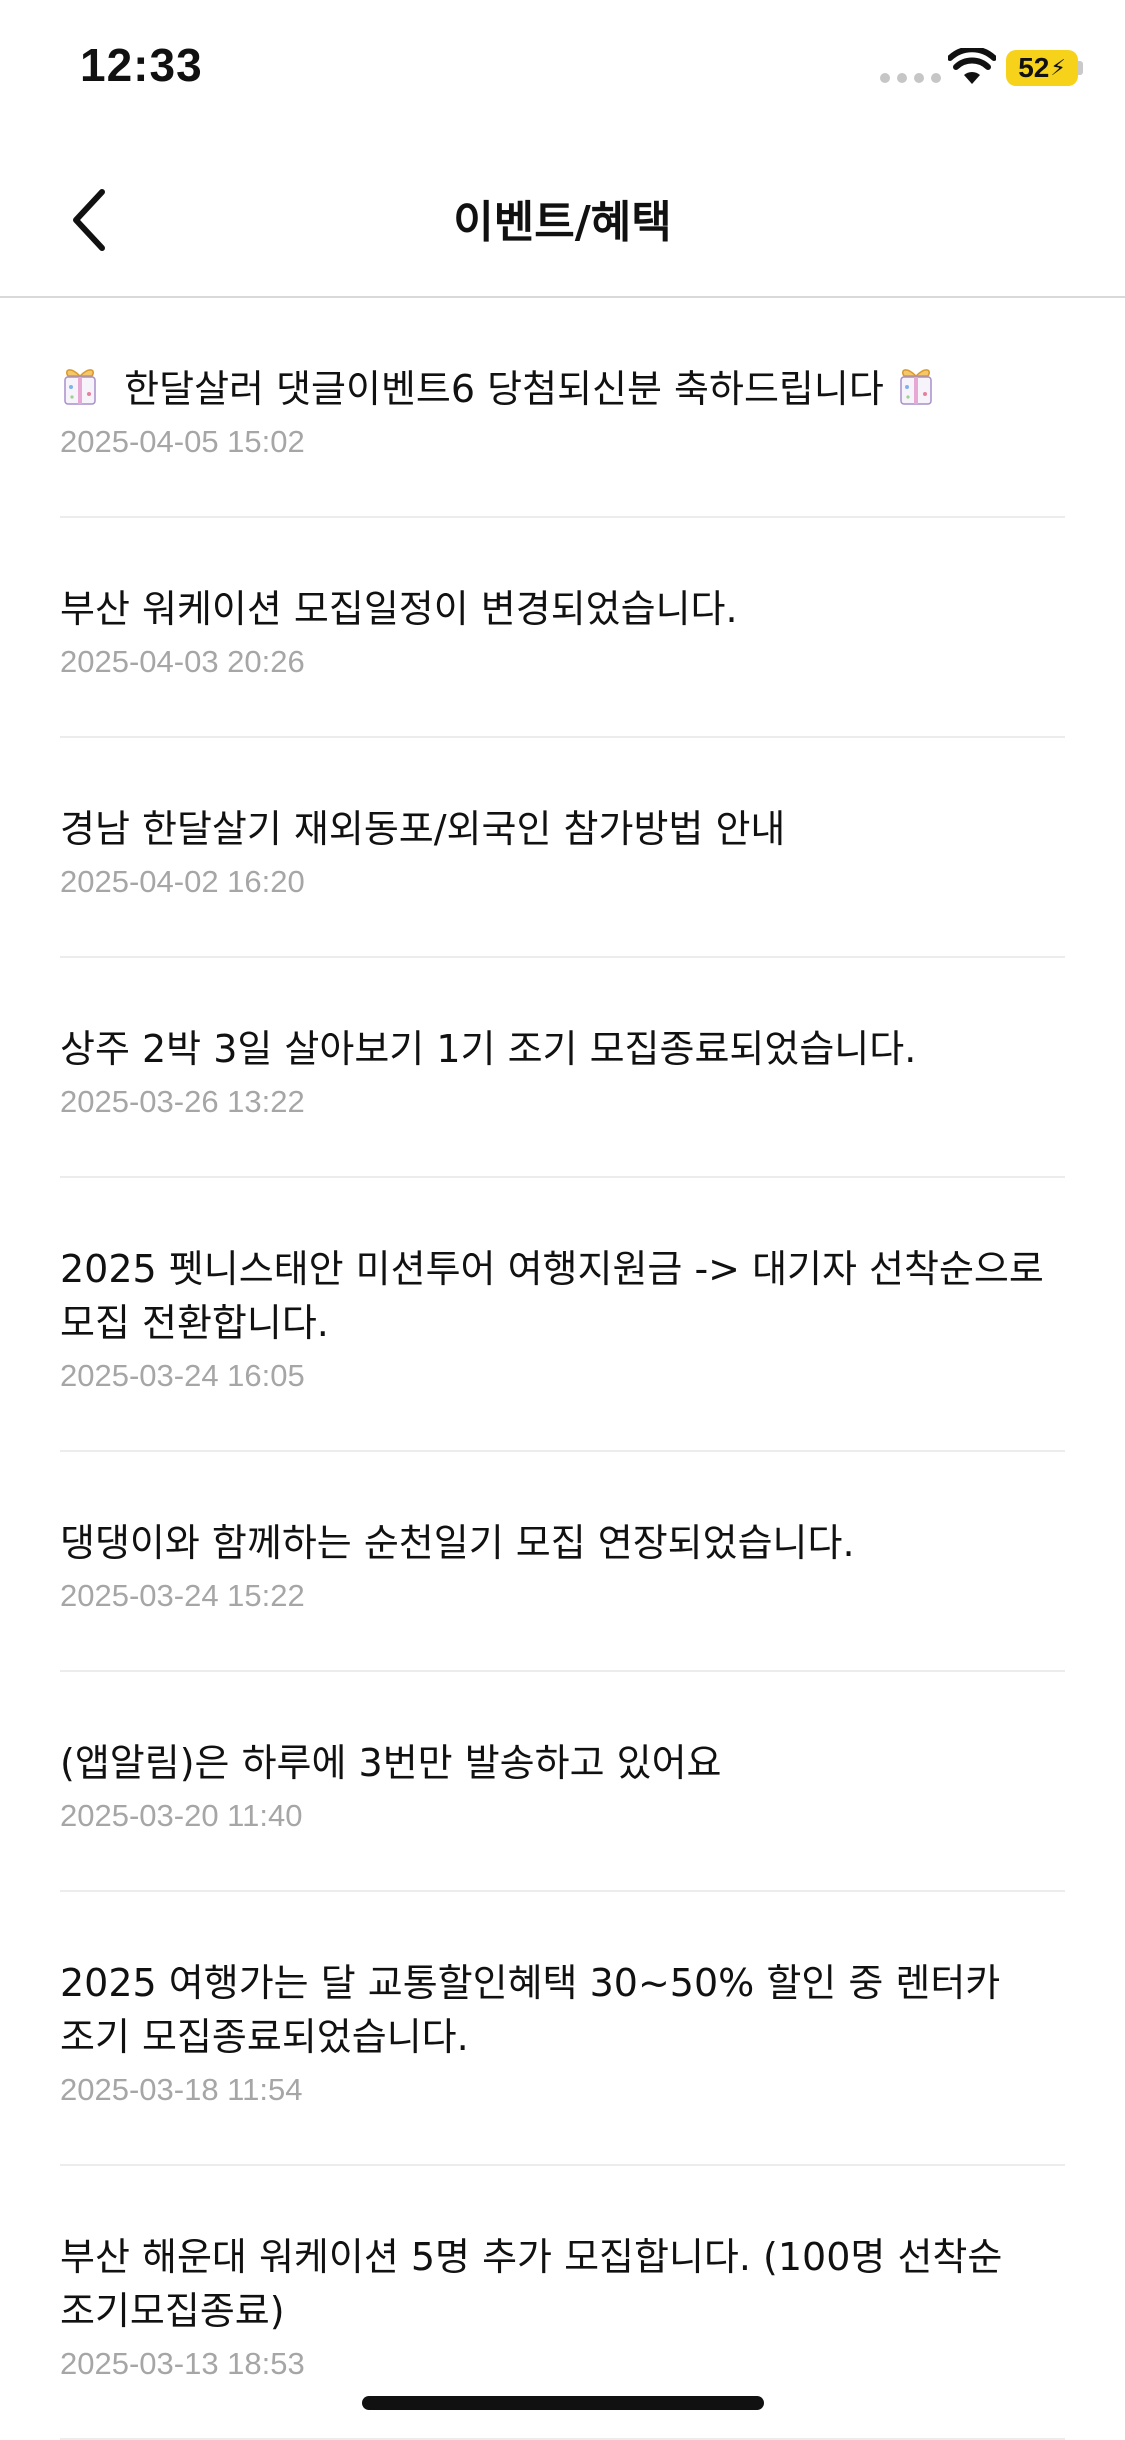  What do you see at coordinates (1034, 67) in the screenshot?
I see `battery-level: 52` at bounding box center [1034, 67].